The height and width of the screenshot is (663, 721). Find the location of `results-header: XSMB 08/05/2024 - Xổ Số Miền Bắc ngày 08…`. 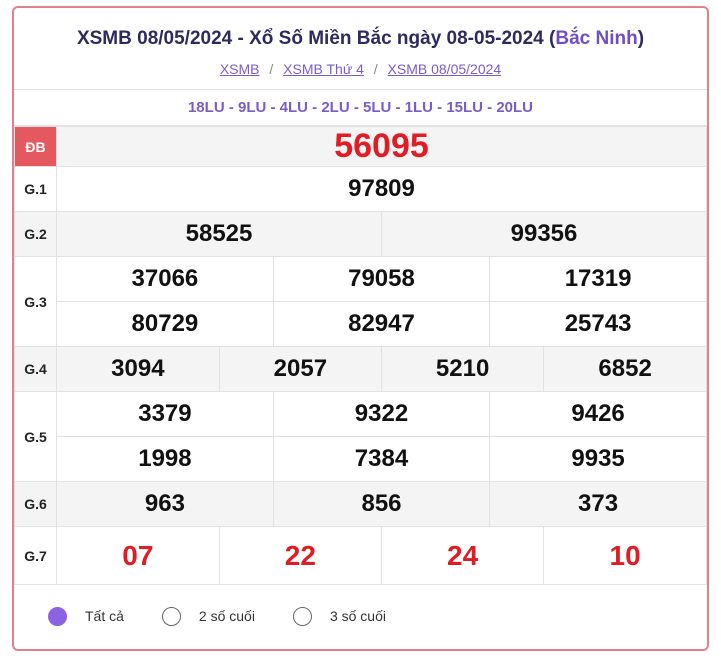

results-header: XSMB 08/05/2024 - Xổ Số Miền Bắc ngày 08… is located at coordinates (360, 49).